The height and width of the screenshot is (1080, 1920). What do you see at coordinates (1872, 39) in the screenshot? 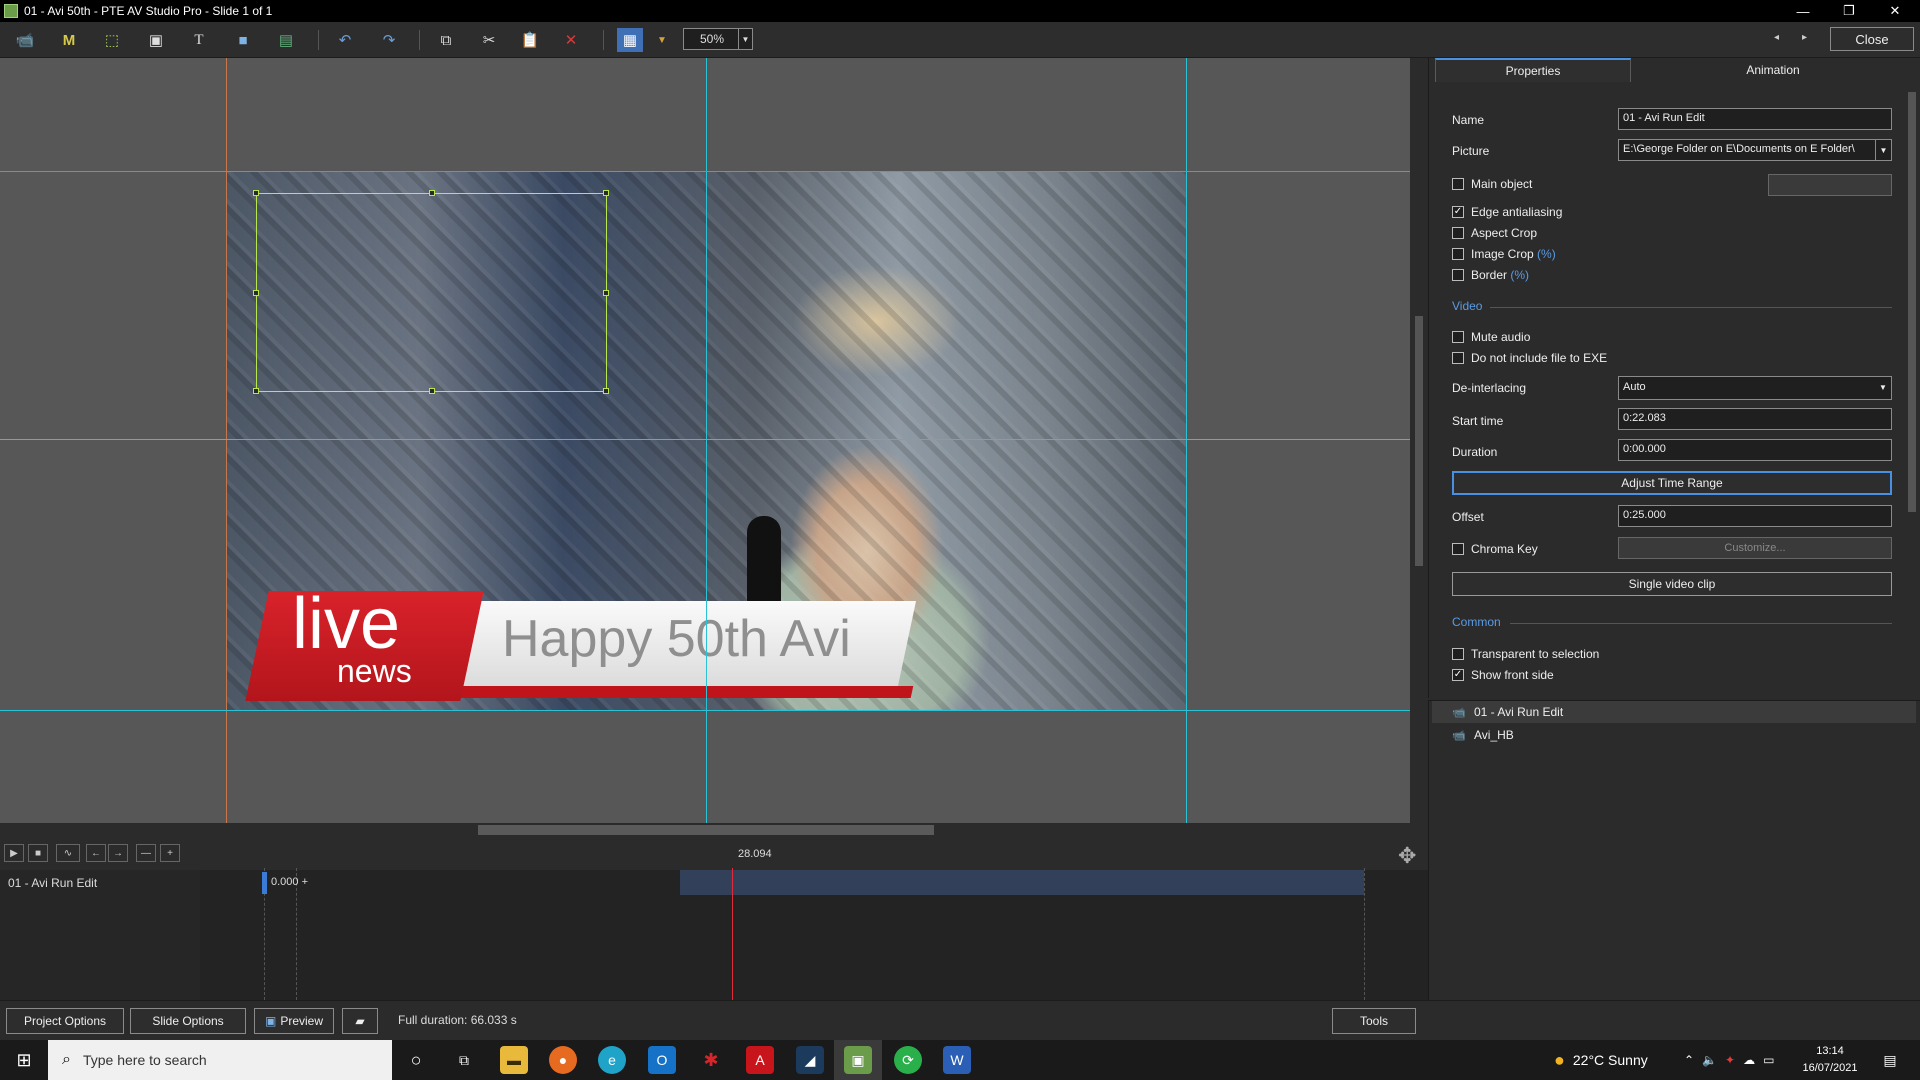
I see `close-button: Close` at bounding box center [1872, 39].